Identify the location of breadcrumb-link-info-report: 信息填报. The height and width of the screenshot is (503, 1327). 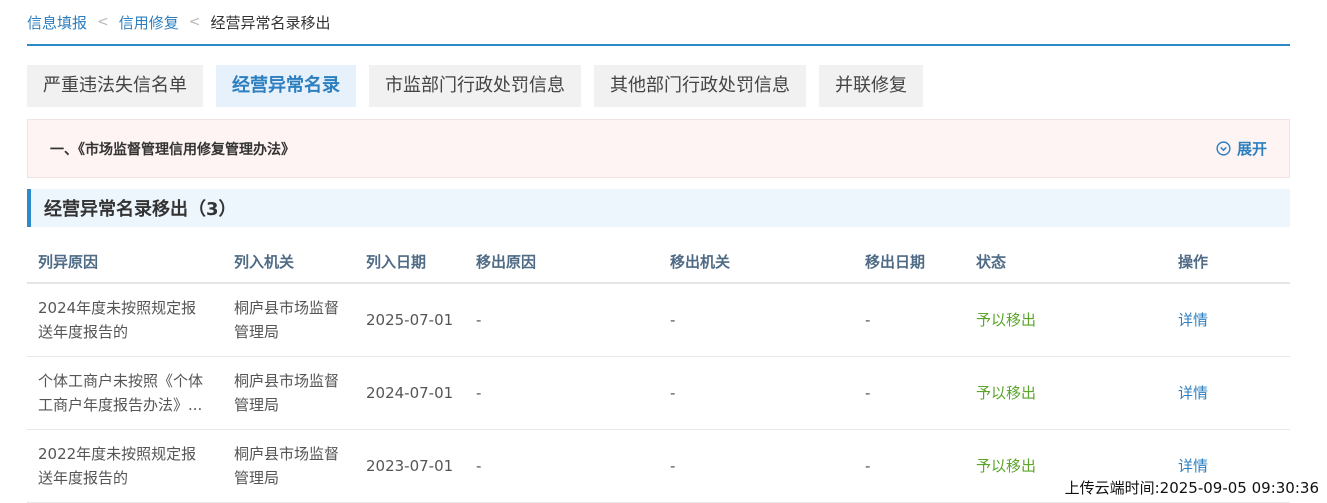
(57, 22).